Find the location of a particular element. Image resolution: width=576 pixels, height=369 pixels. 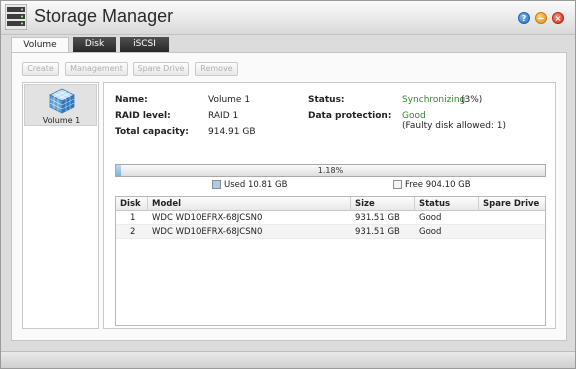

free-legend-swatch is located at coordinates (397, 184).